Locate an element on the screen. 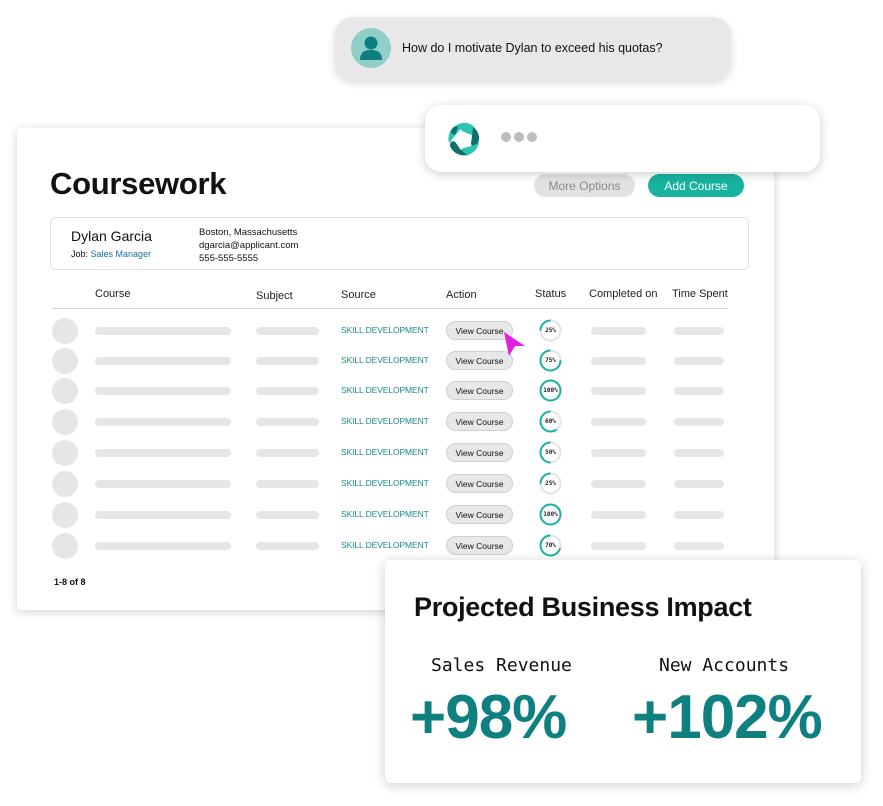 Image resolution: width=883 pixels, height=806 pixels. status-percent: 75% is located at coordinates (550, 360).